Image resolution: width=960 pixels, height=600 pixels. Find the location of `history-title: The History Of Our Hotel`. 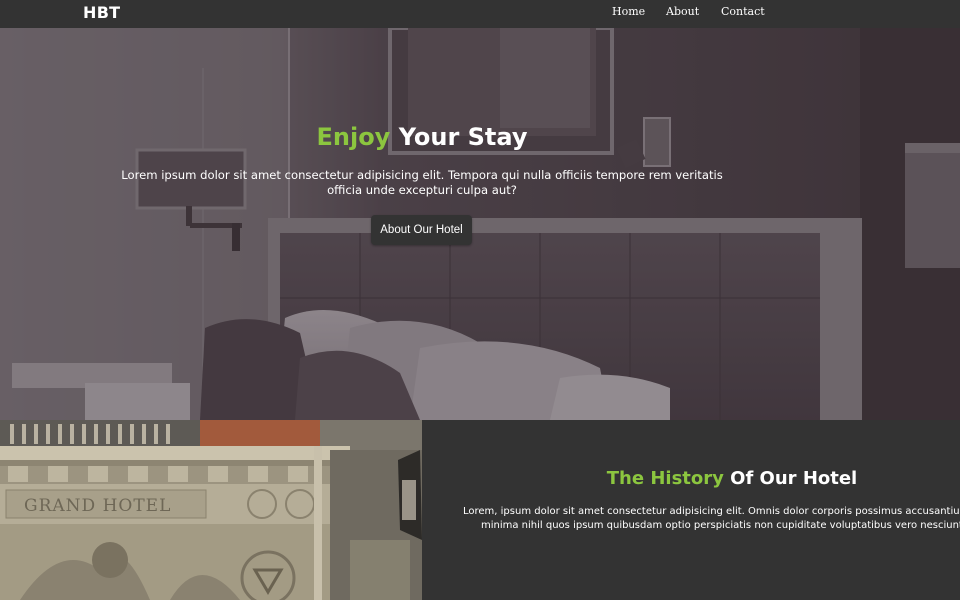

history-title: The History Of Our Hotel is located at coordinates (698, 478).